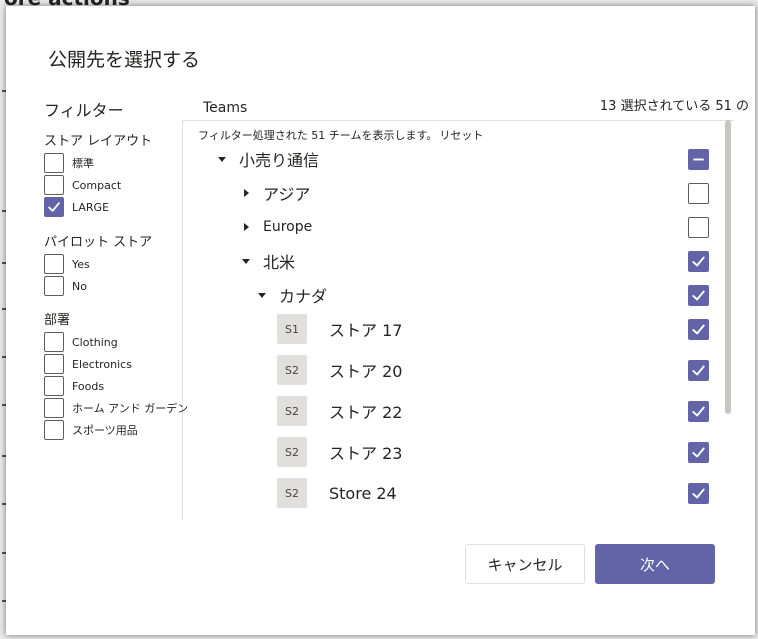 The image size is (758, 639). I want to click on filter-option-label: No, so click(79, 286).